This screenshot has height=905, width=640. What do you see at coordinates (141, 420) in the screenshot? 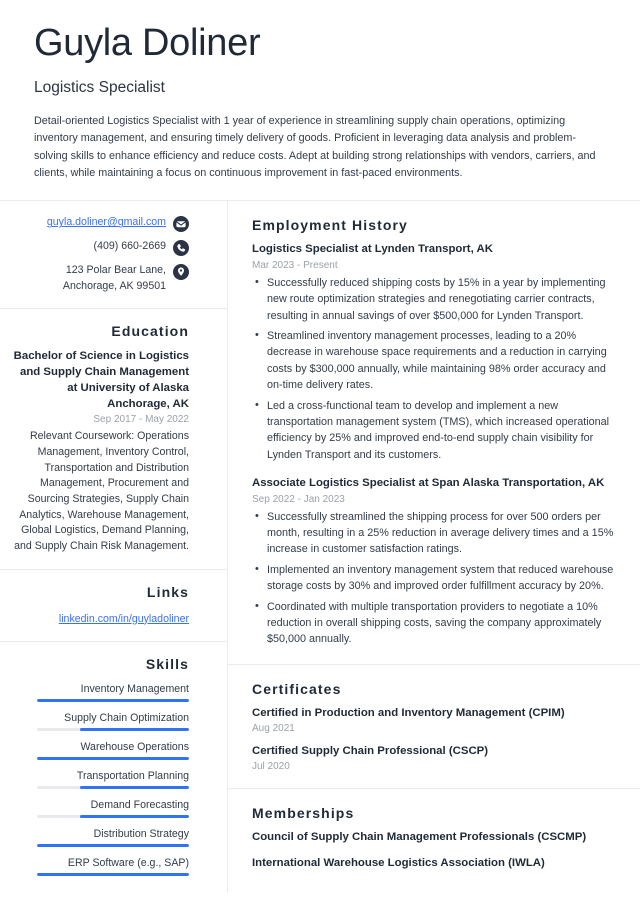
I see `education-date: Sep 2017 - May 2022` at bounding box center [141, 420].